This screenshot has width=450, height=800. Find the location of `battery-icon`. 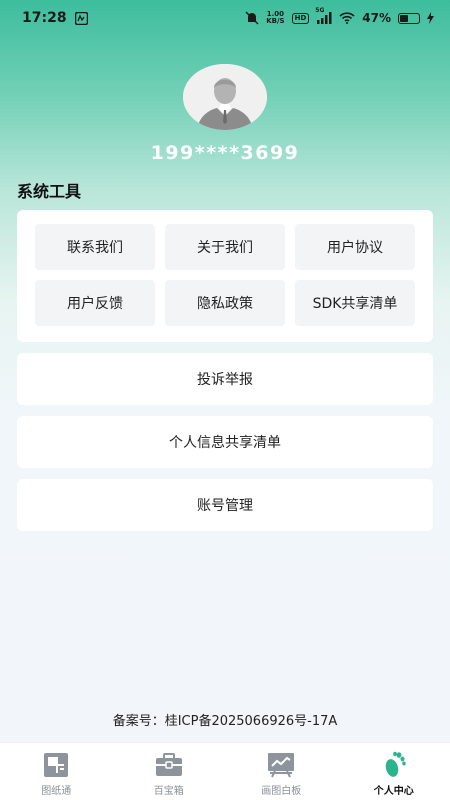

battery-icon is located at coordinates (409, 18).